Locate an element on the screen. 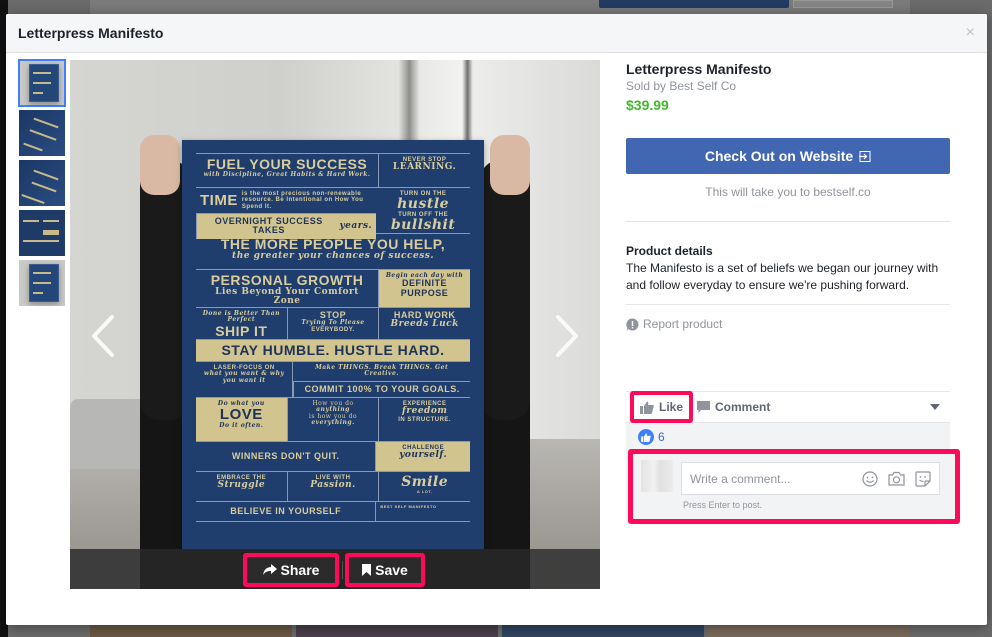  comment-button: Comment is located at coordinates (733, 407).